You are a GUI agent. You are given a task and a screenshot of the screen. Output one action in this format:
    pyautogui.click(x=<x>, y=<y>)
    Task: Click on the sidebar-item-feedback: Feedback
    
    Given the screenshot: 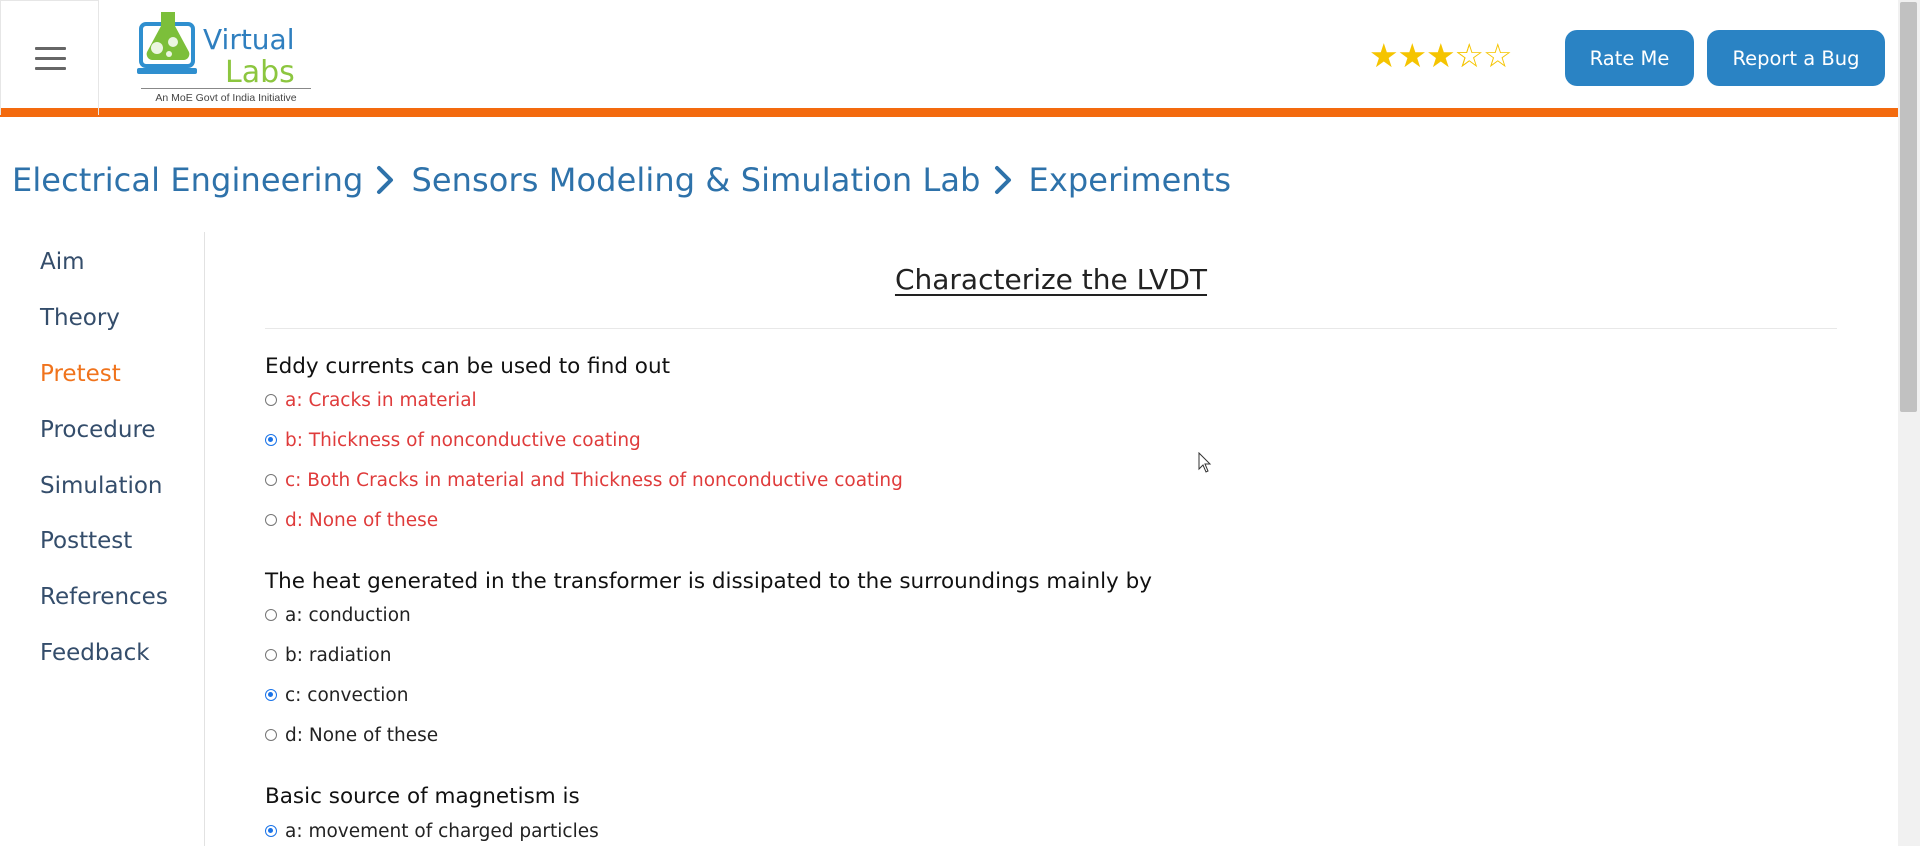 What is the action you would take?
    pyautogui.click(x=95, y=653)
    